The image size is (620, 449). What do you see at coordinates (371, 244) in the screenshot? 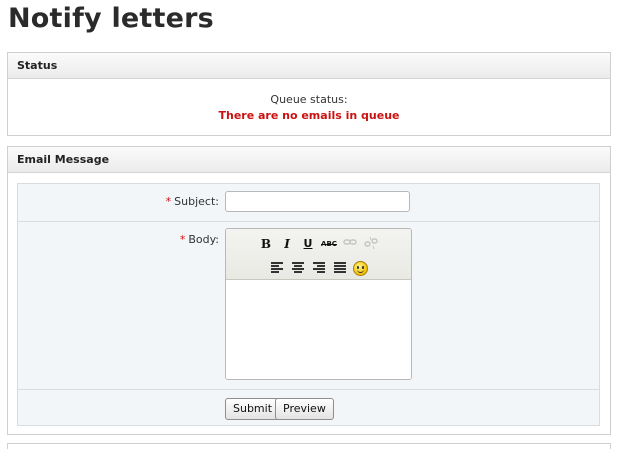
I see `unlink-icon` at bounding box center [371, 244].